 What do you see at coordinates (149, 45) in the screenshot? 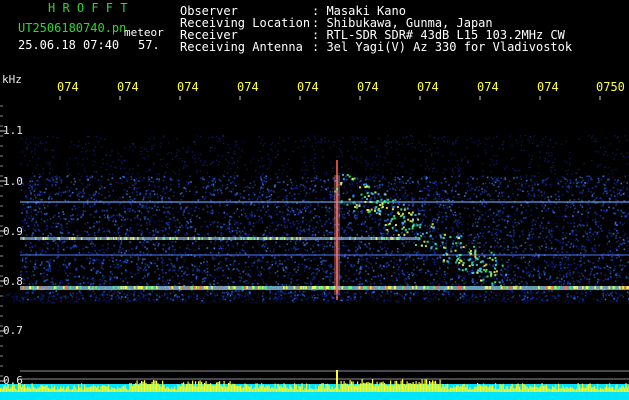
I see `detection-count: 57.` at bounding box center [149, 45].